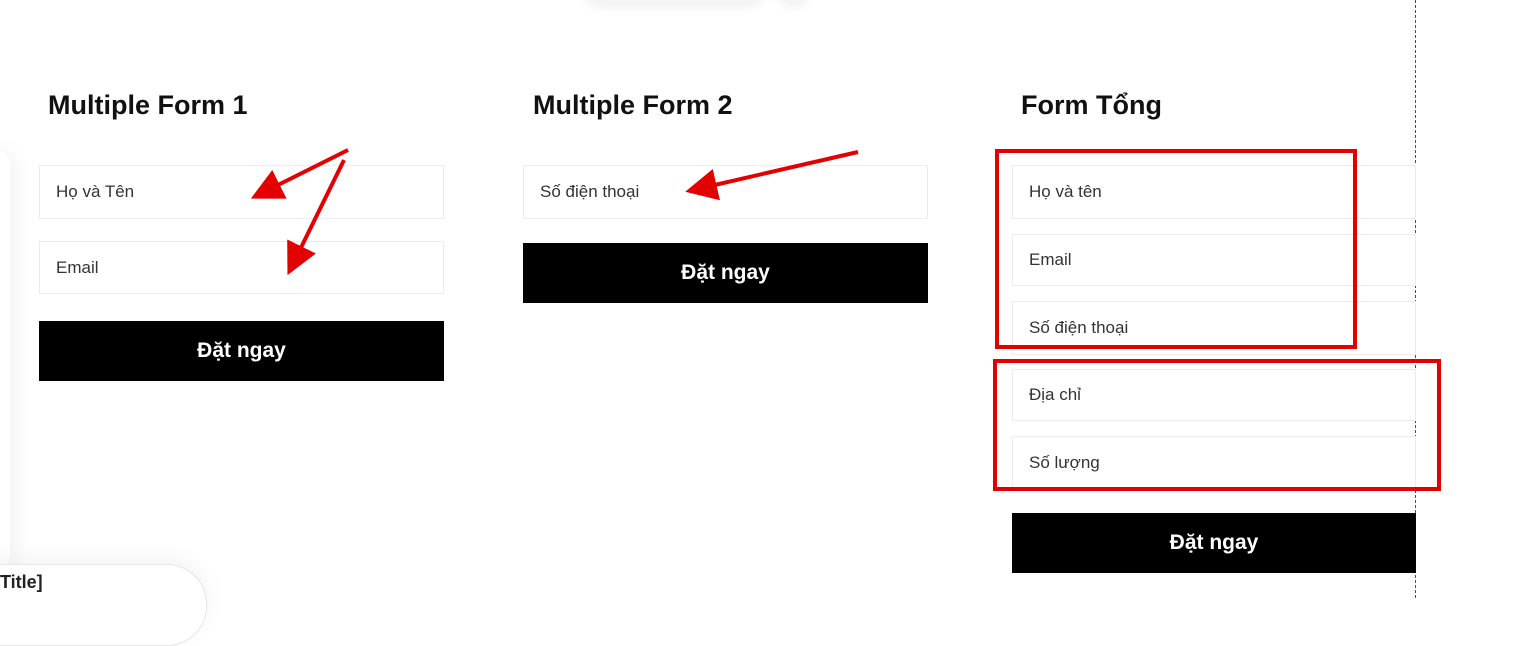 The height and width of the screenshot is (646, 1534). What do you see at coordinates (725, 273) in the screenshot?
I see `form-2-submit-button: Đặt ngay` at bounding box center [725, 273].